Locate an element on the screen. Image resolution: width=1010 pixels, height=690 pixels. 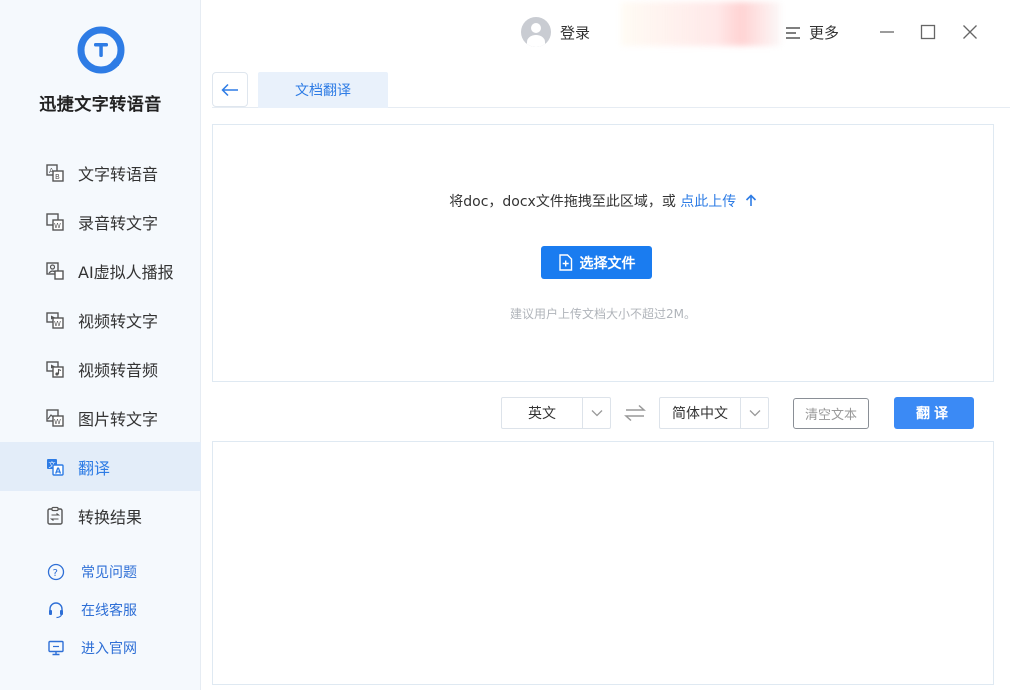
target-language-select: 简体中文 is located at coordinates (714, 413).